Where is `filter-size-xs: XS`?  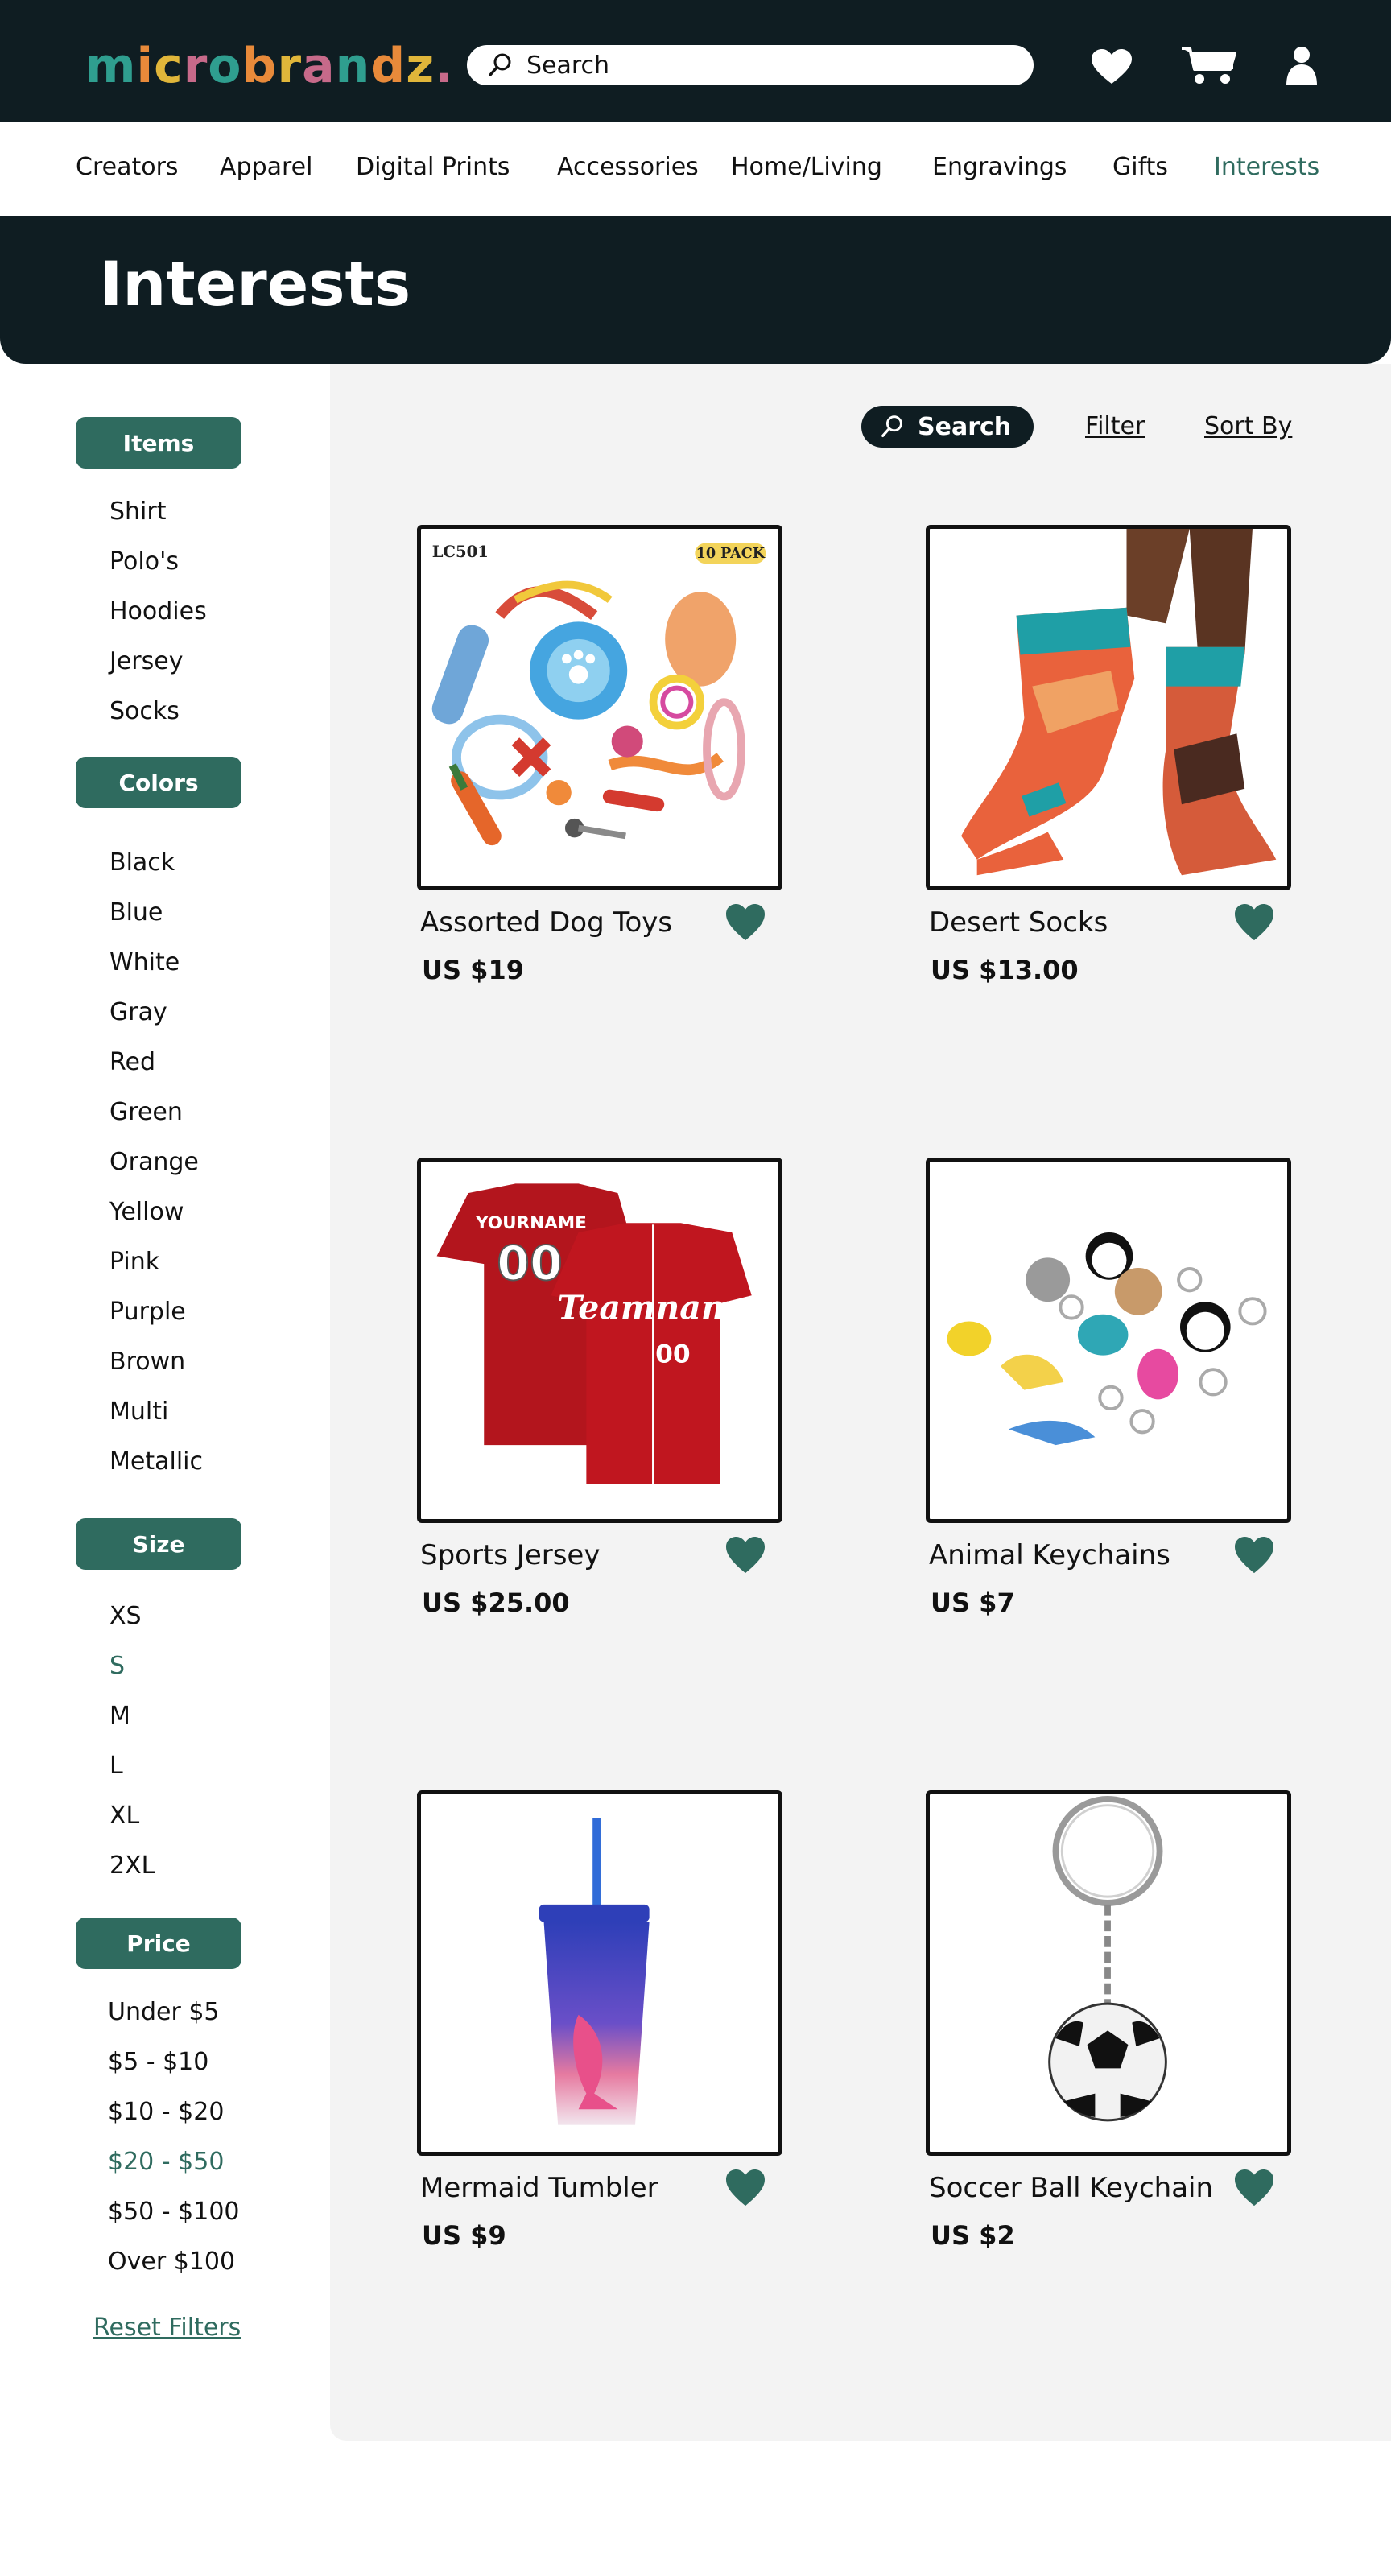 filter-size-xs: XS is located at coordinates (125, 1616).